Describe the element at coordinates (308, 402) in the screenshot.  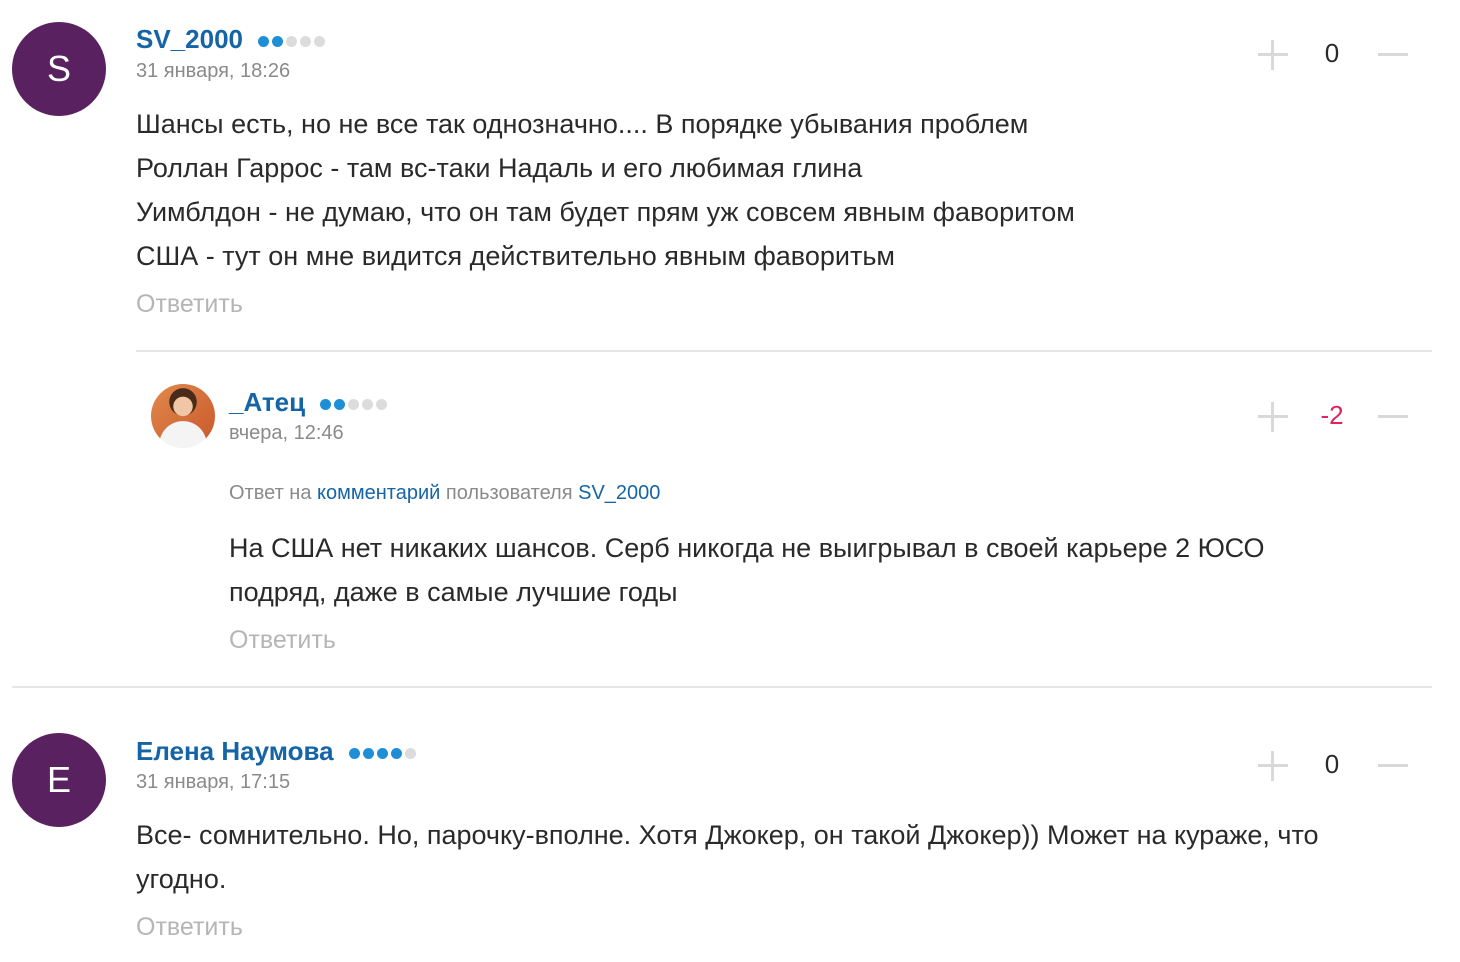
I see `username: _Атец` at that location.